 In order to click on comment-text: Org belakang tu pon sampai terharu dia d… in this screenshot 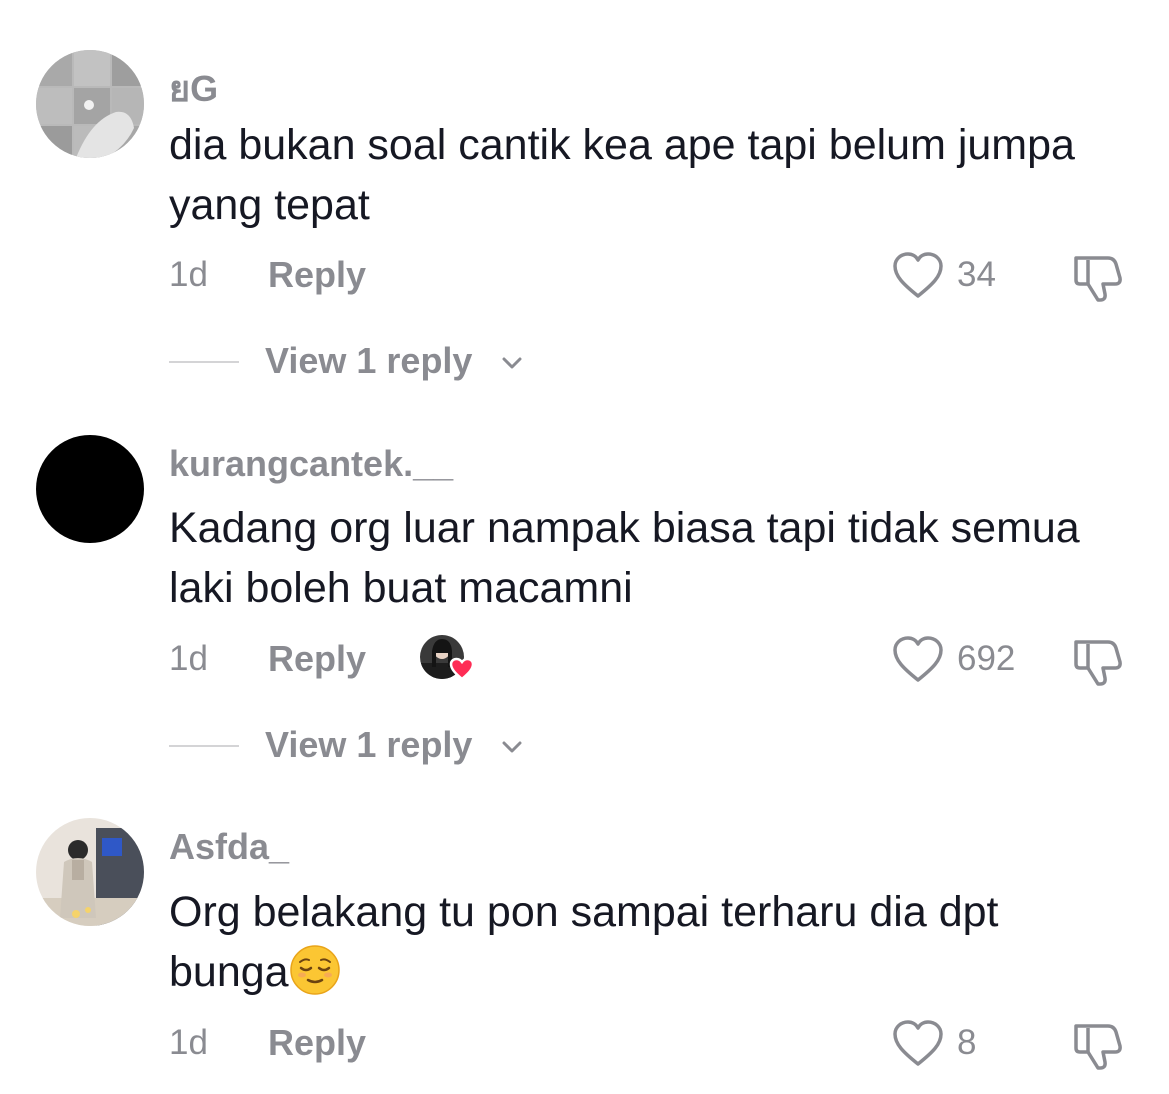, I will do `click(649, 942)`.